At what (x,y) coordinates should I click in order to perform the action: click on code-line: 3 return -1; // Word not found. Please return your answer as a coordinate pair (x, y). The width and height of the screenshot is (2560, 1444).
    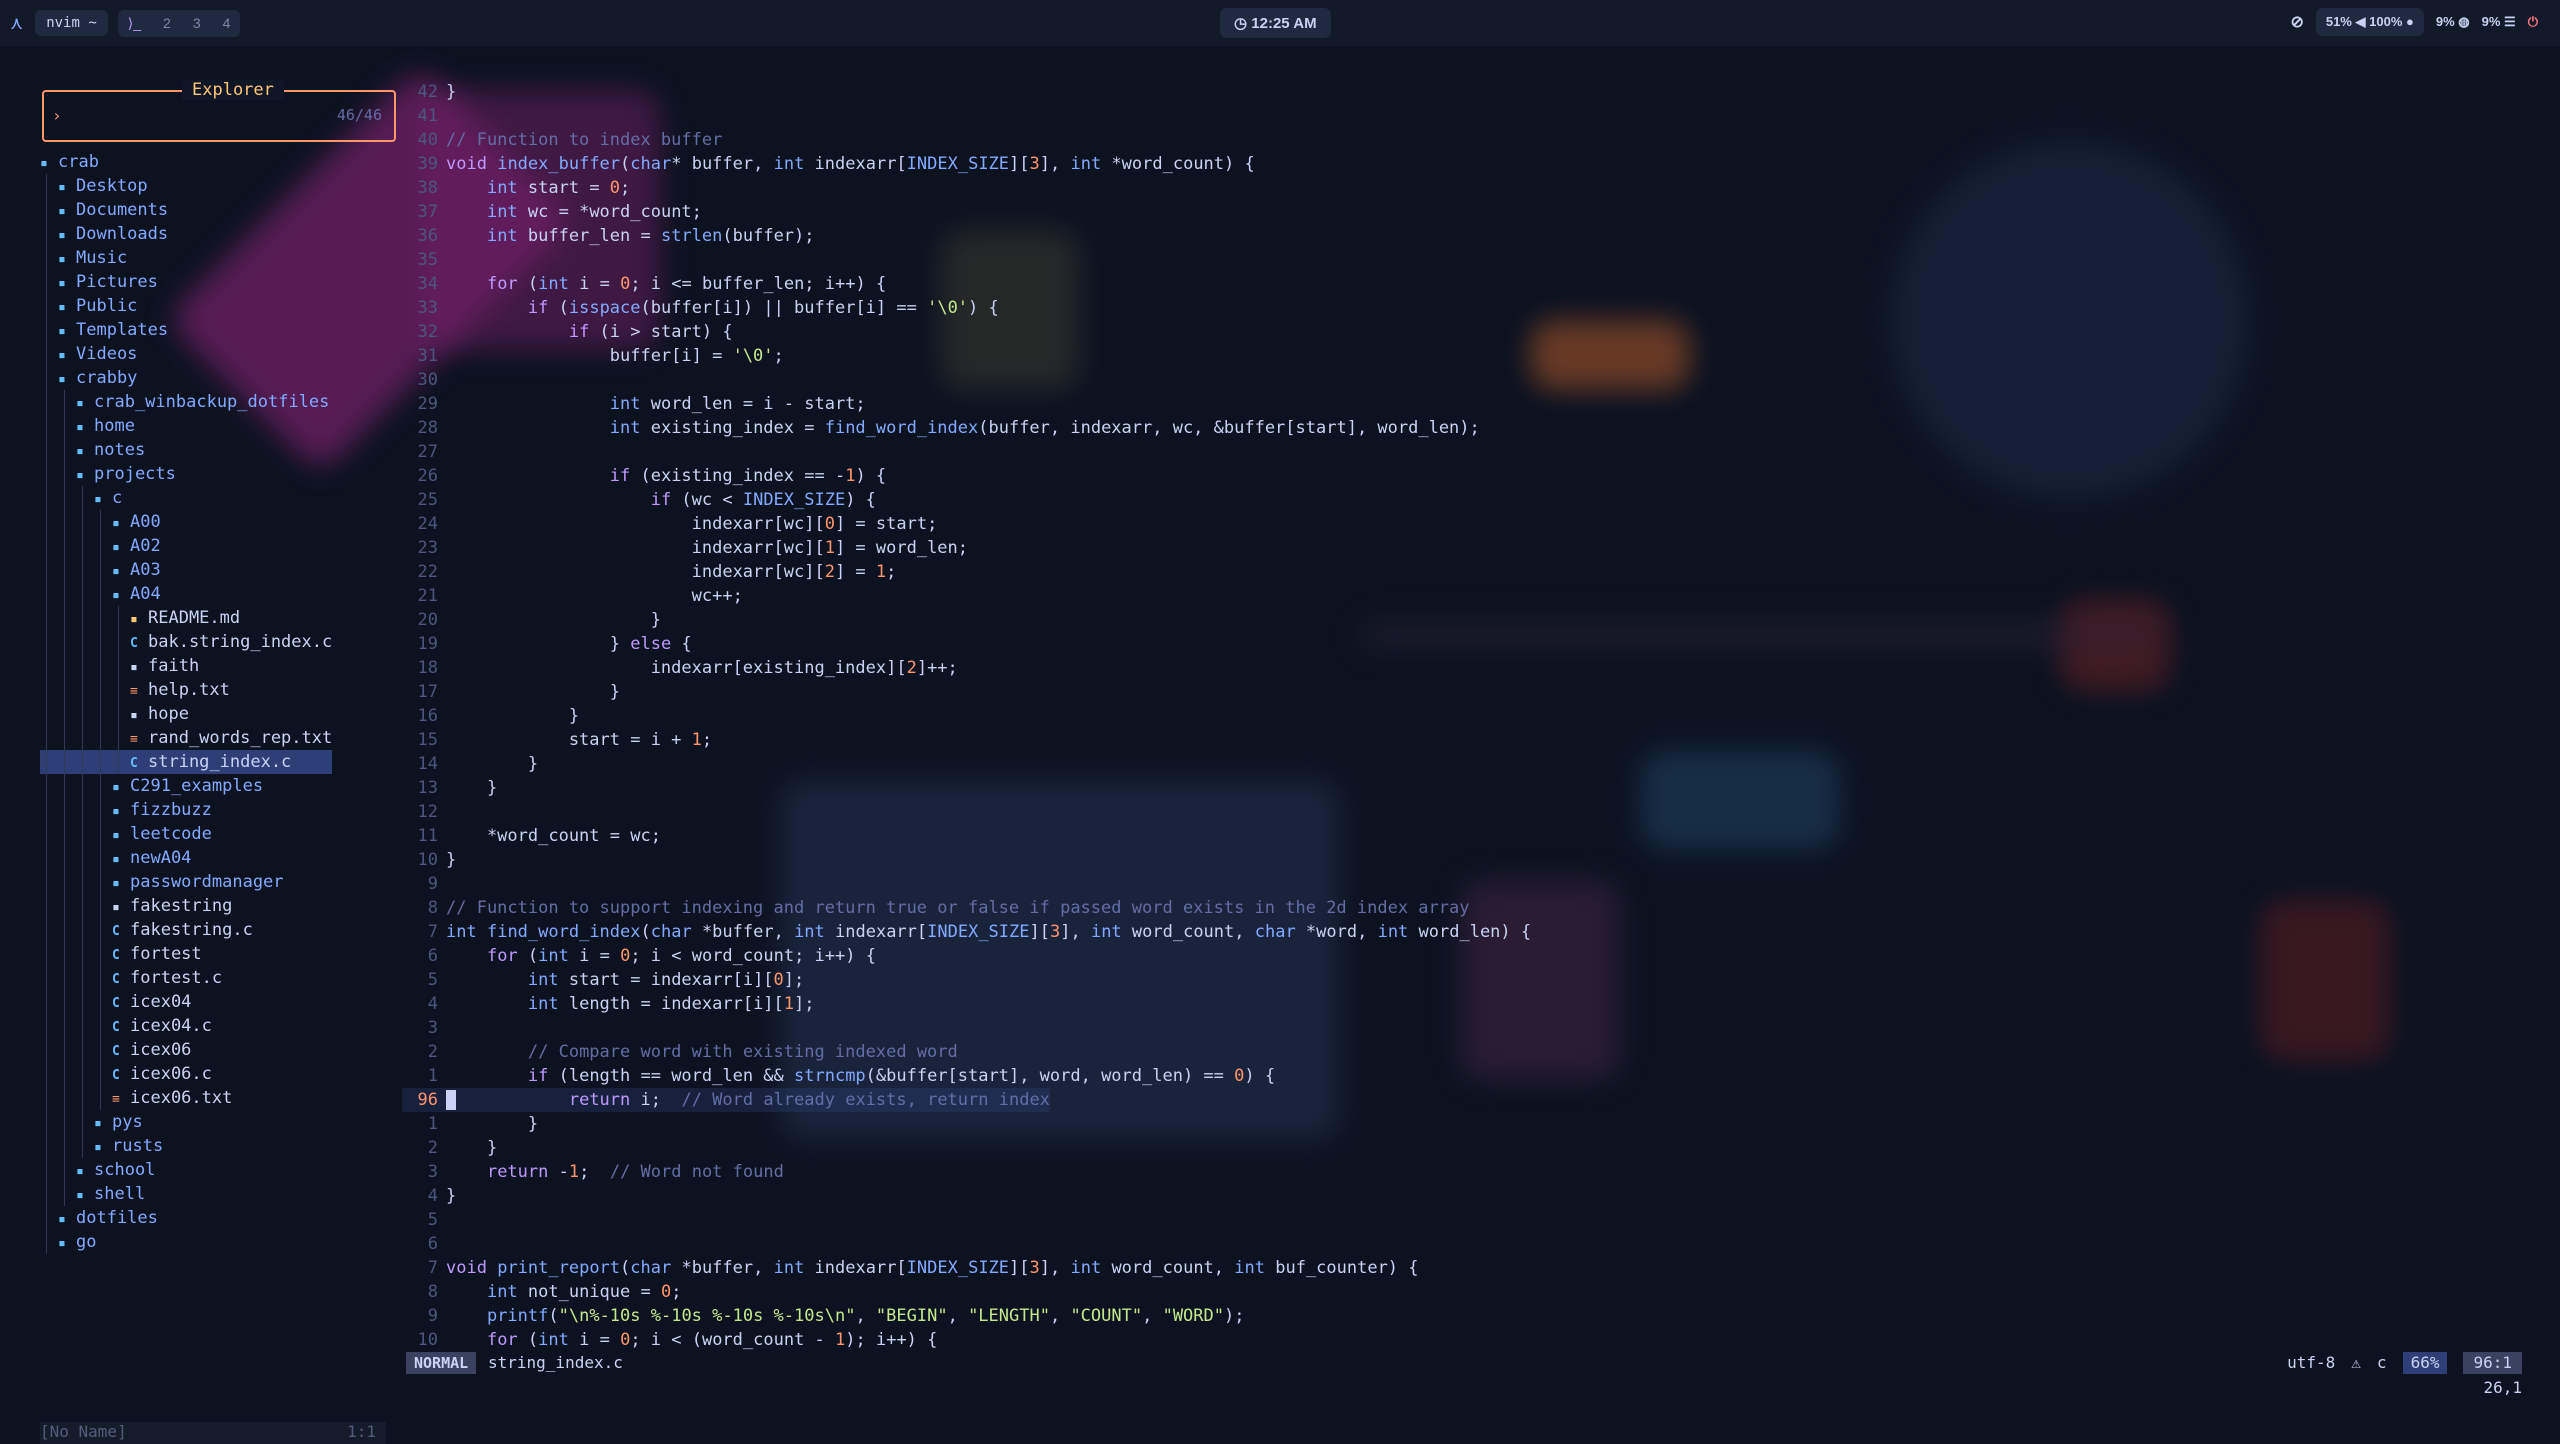
    Looking at the image, I should click on (593, 1172).